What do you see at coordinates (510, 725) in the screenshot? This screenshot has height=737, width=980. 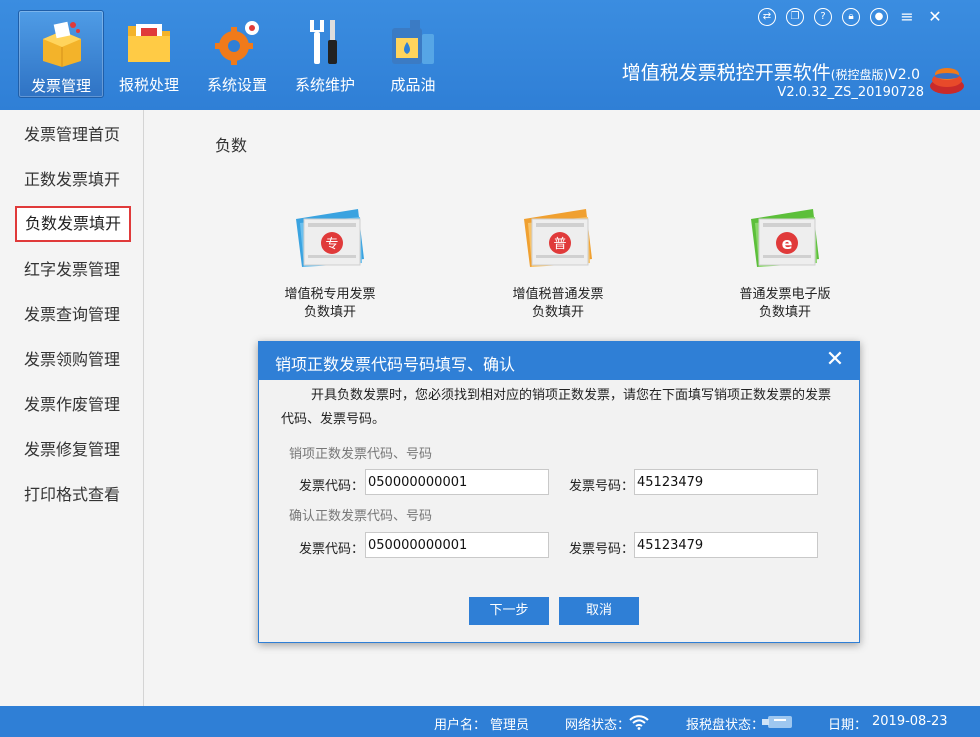 I see `status-user: 管理员` at bounding box center [510, 725].